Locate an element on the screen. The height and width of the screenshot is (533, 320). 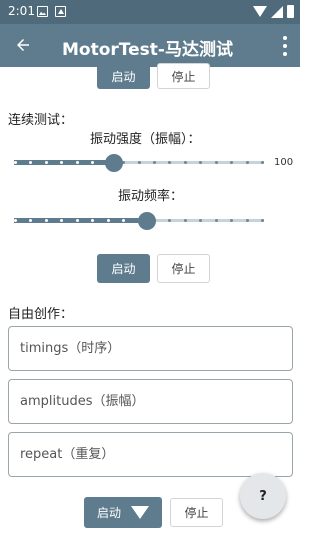
free-start-button: 启动 is located at coordinates (123, 512).